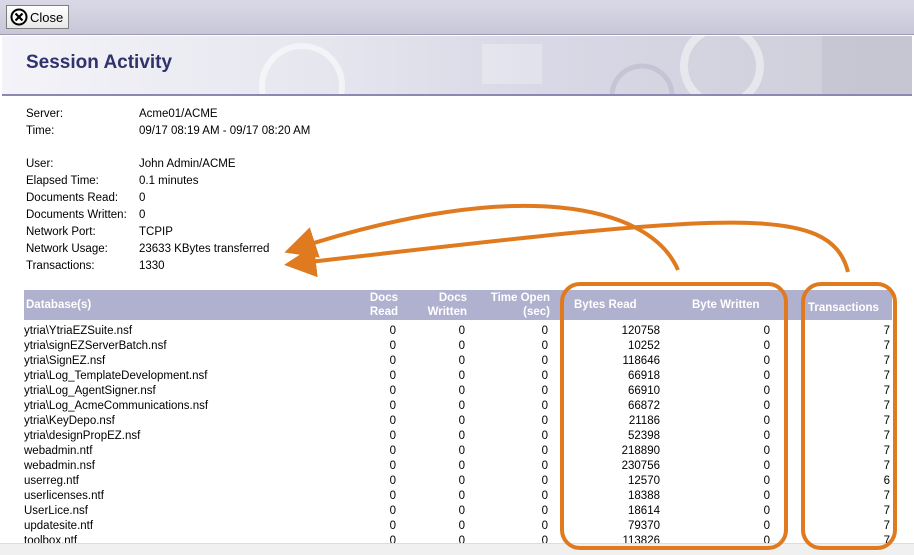  What do you see at coordinates (62, 181) in the screenshot?
I see `elapsed-label: Elapsed Time:` at bounding box center [62, 181].